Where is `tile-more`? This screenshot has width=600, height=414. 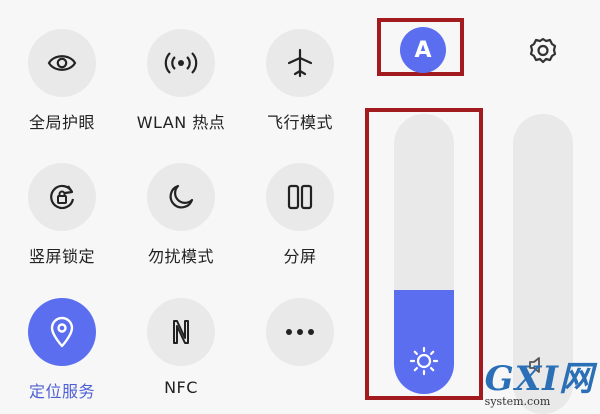
tile-more is located at coordinates (300, 338).